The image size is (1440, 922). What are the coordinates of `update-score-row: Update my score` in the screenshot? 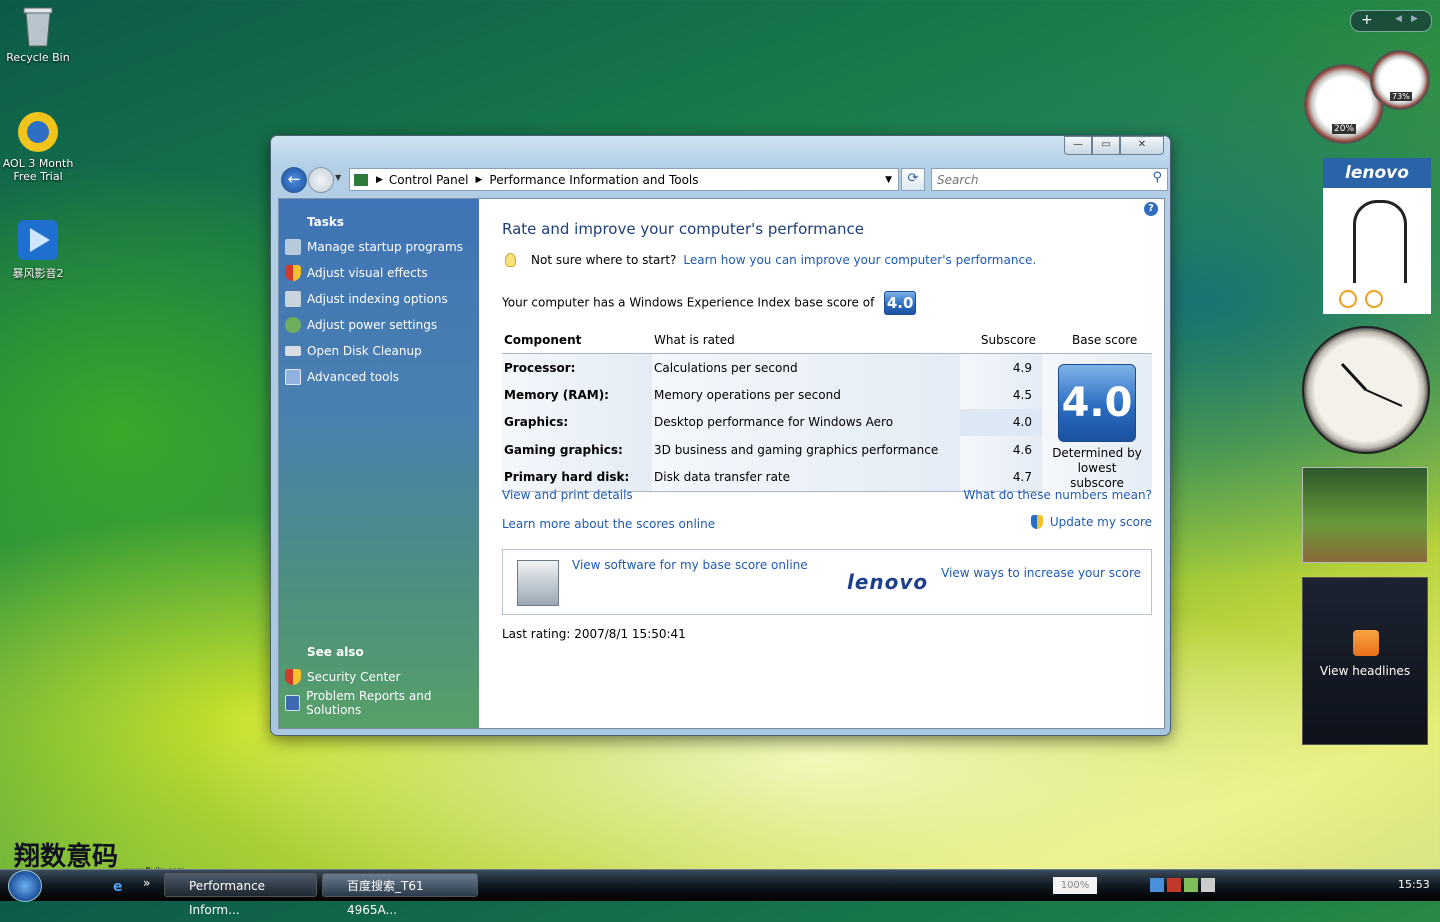 It's located at (1091, 522).